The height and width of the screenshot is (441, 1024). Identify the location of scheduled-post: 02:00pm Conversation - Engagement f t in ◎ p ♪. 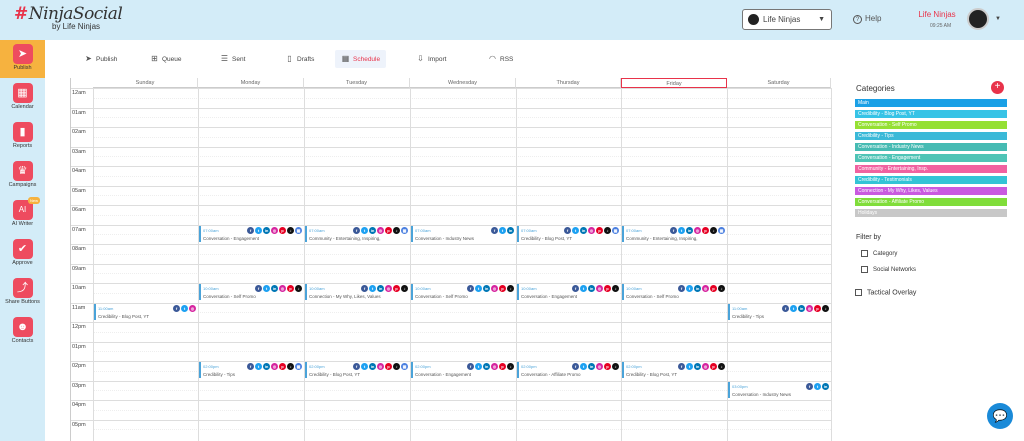
(463, 370).